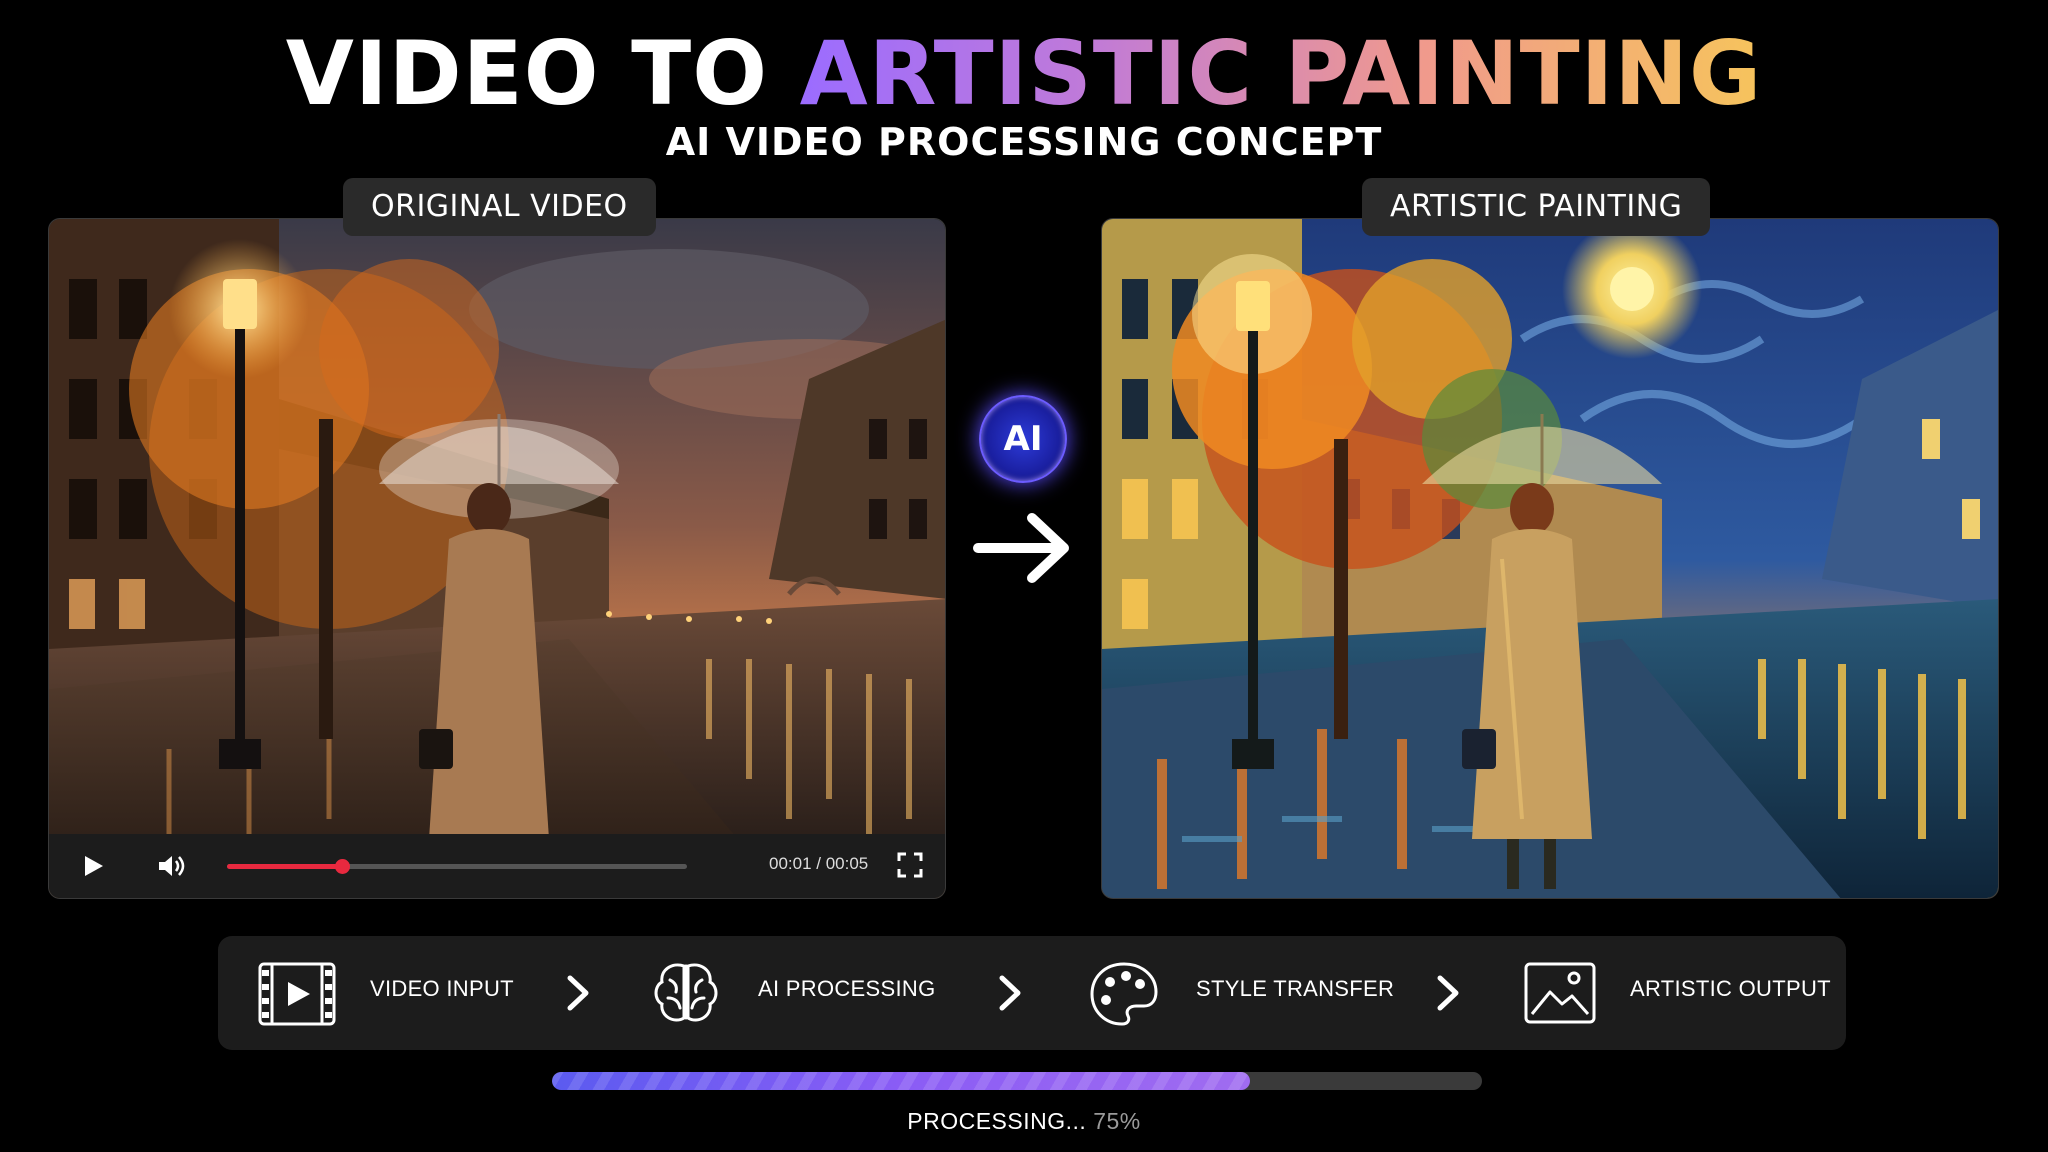  What do you see at coordinates (284, 866) in the screenshot?
I see `seek-progress` at bounding box center [284, 866].